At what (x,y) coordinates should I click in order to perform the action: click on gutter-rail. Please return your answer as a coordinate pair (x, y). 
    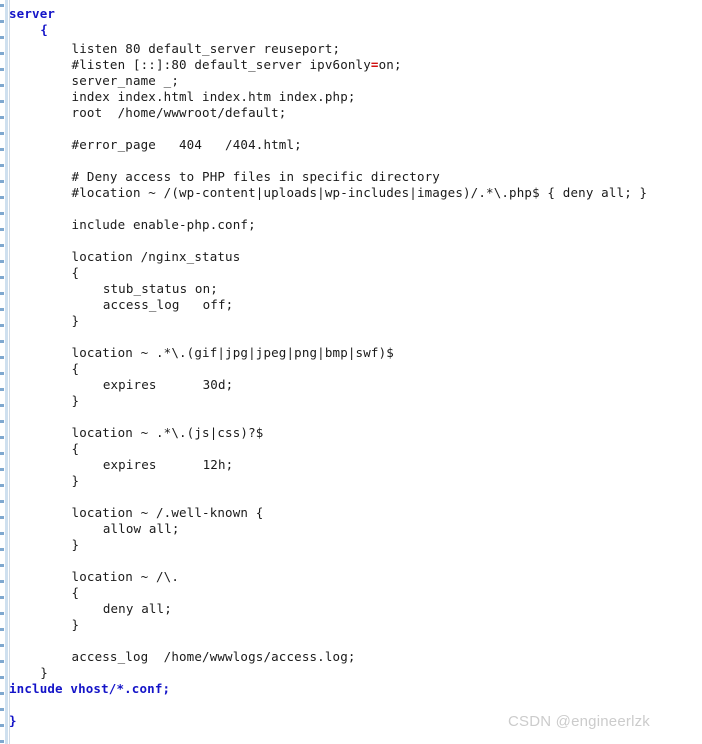
    Looking at the image, I should click on (6, 372).